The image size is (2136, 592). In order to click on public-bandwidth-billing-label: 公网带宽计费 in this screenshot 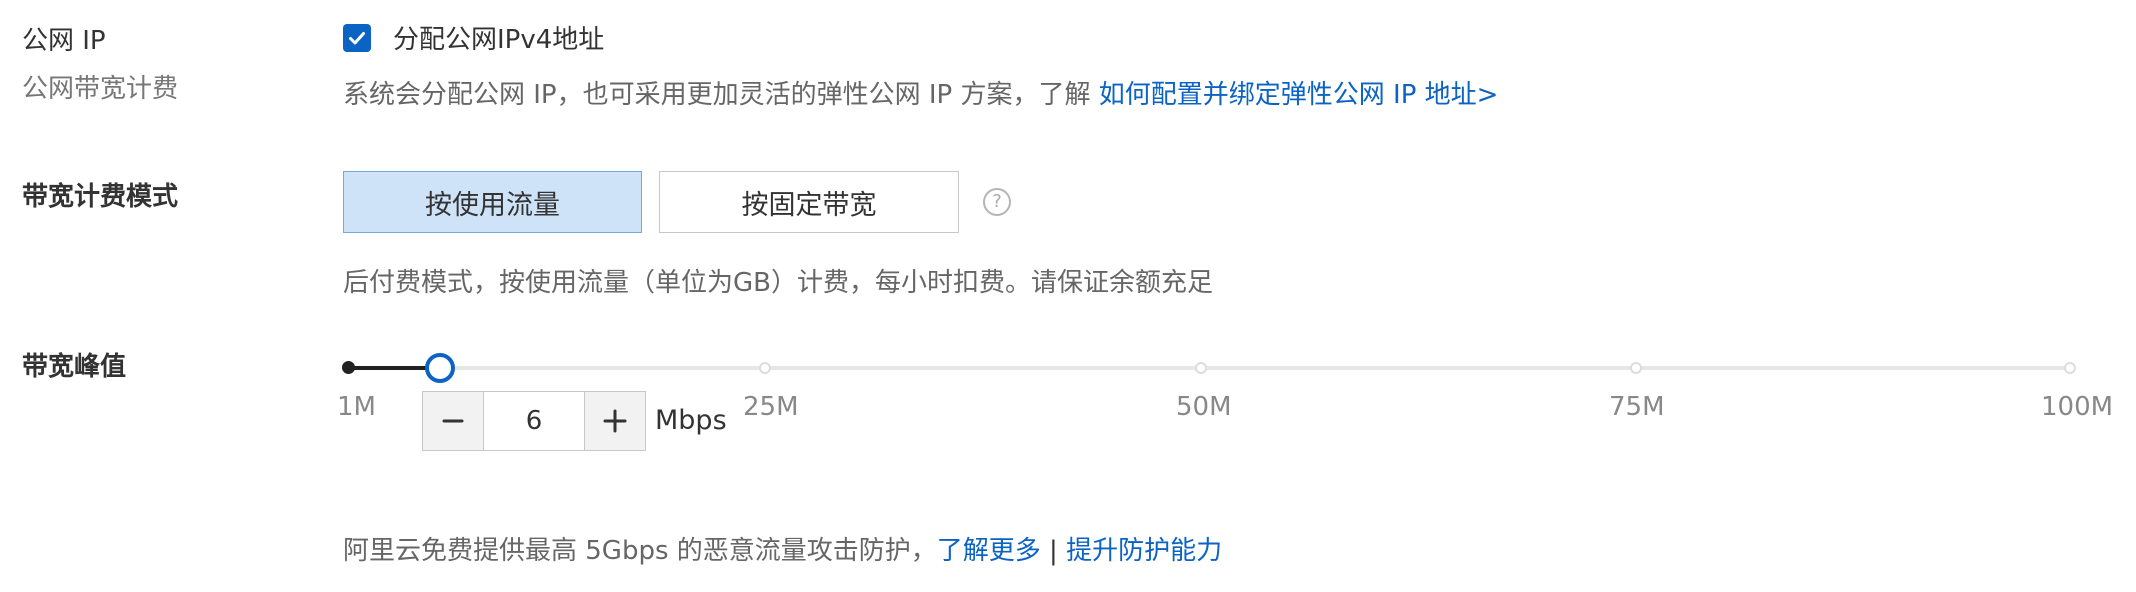, I will do `click(100, 89)`.